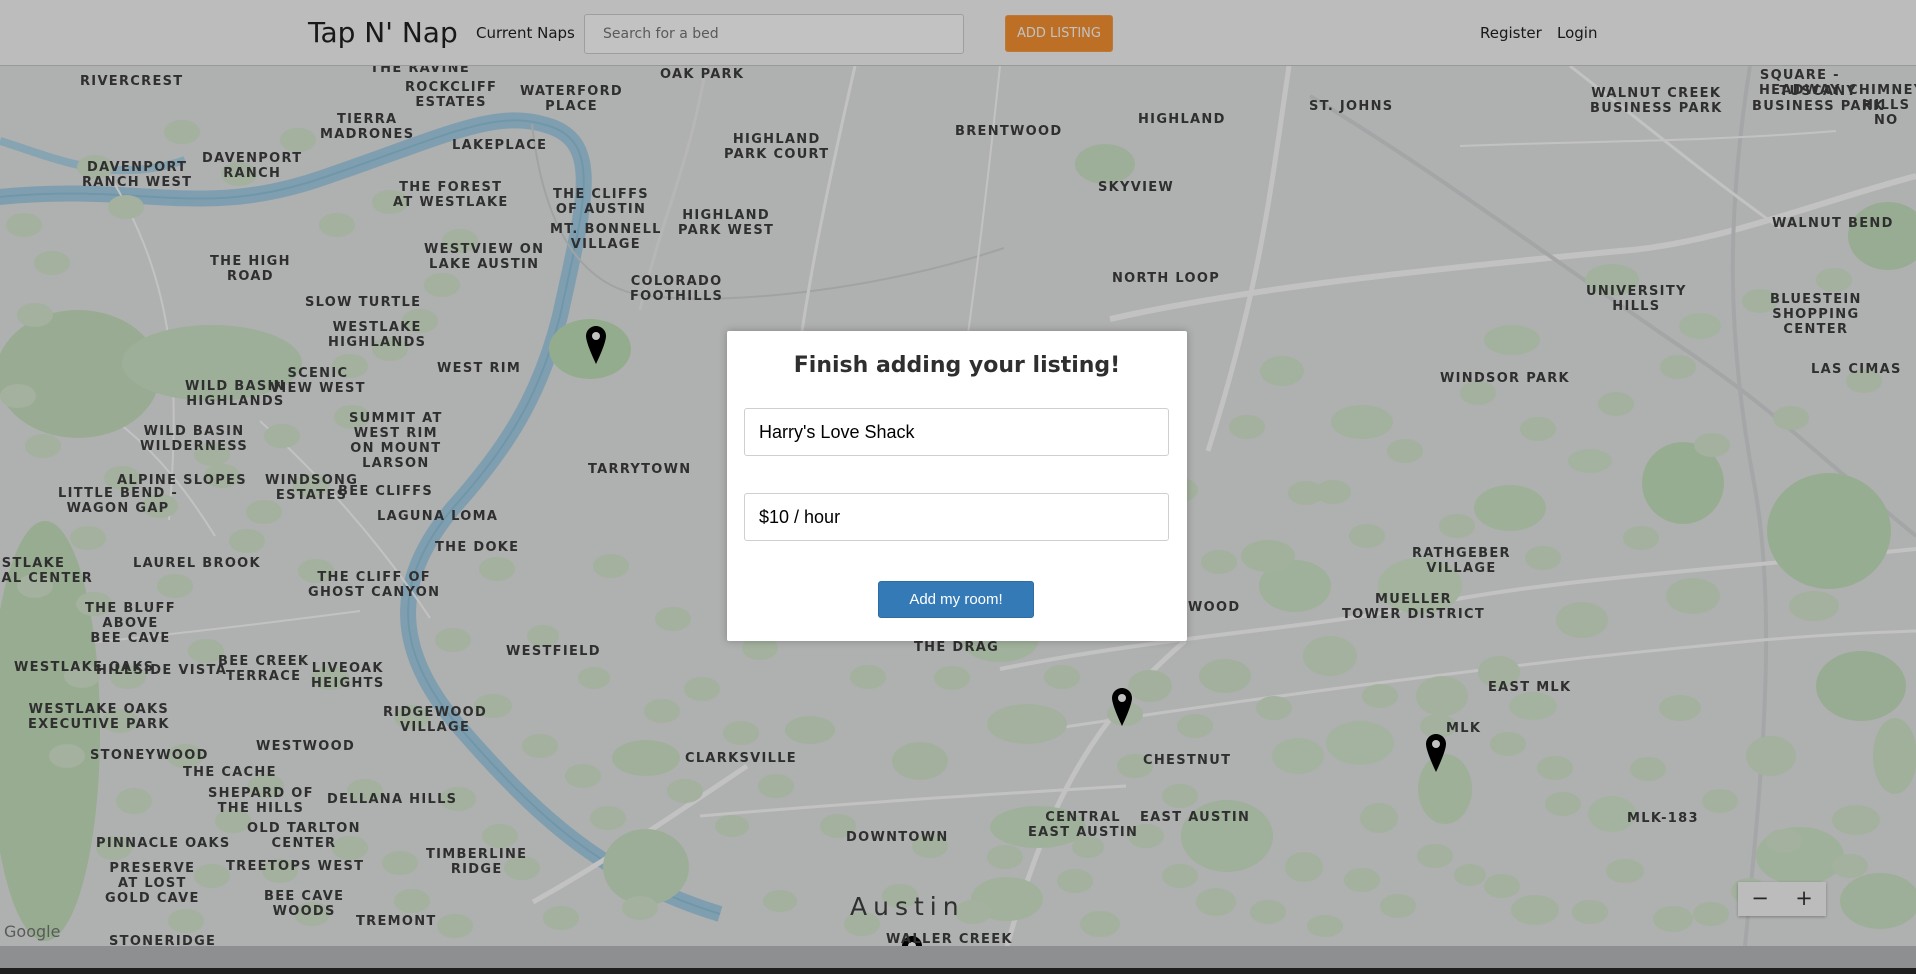 Image resolution: width=1916 pixels, height=974 pixels. What do you see at coordinates (956, 599) in the screenshot?
I see `add-my-room-button: Add my room!` at bounding box center [956, 599].